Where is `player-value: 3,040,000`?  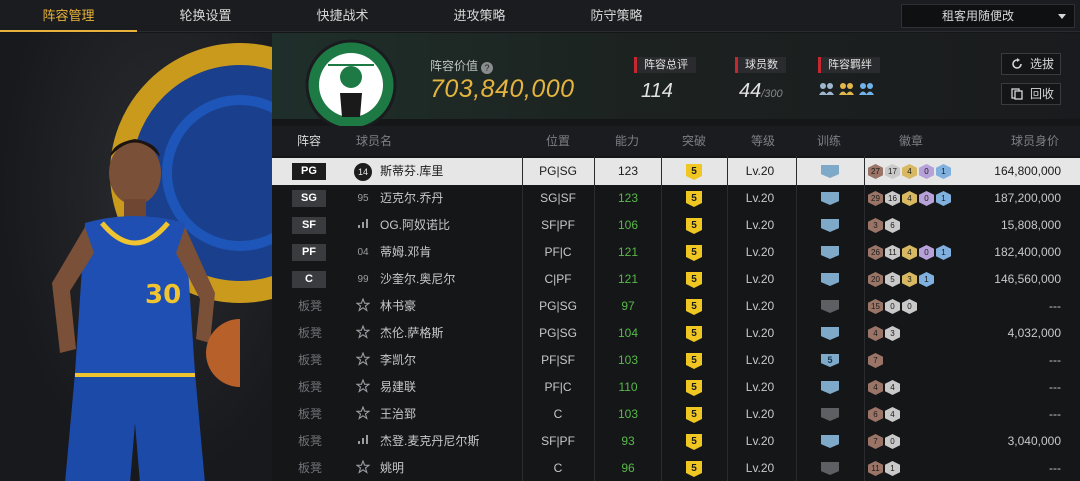
player-value: 3,040,000 is located at coordinates (1034, 441).